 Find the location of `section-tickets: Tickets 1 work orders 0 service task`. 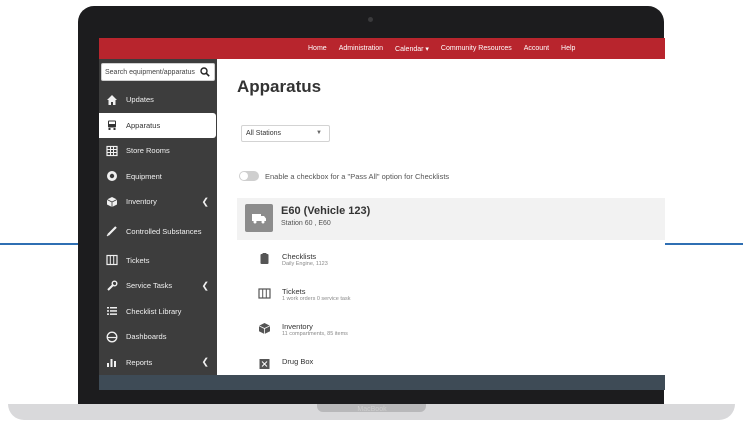

section-tickets: Tickets 1 work orders 0 service task is located at coordinates (456, 294).